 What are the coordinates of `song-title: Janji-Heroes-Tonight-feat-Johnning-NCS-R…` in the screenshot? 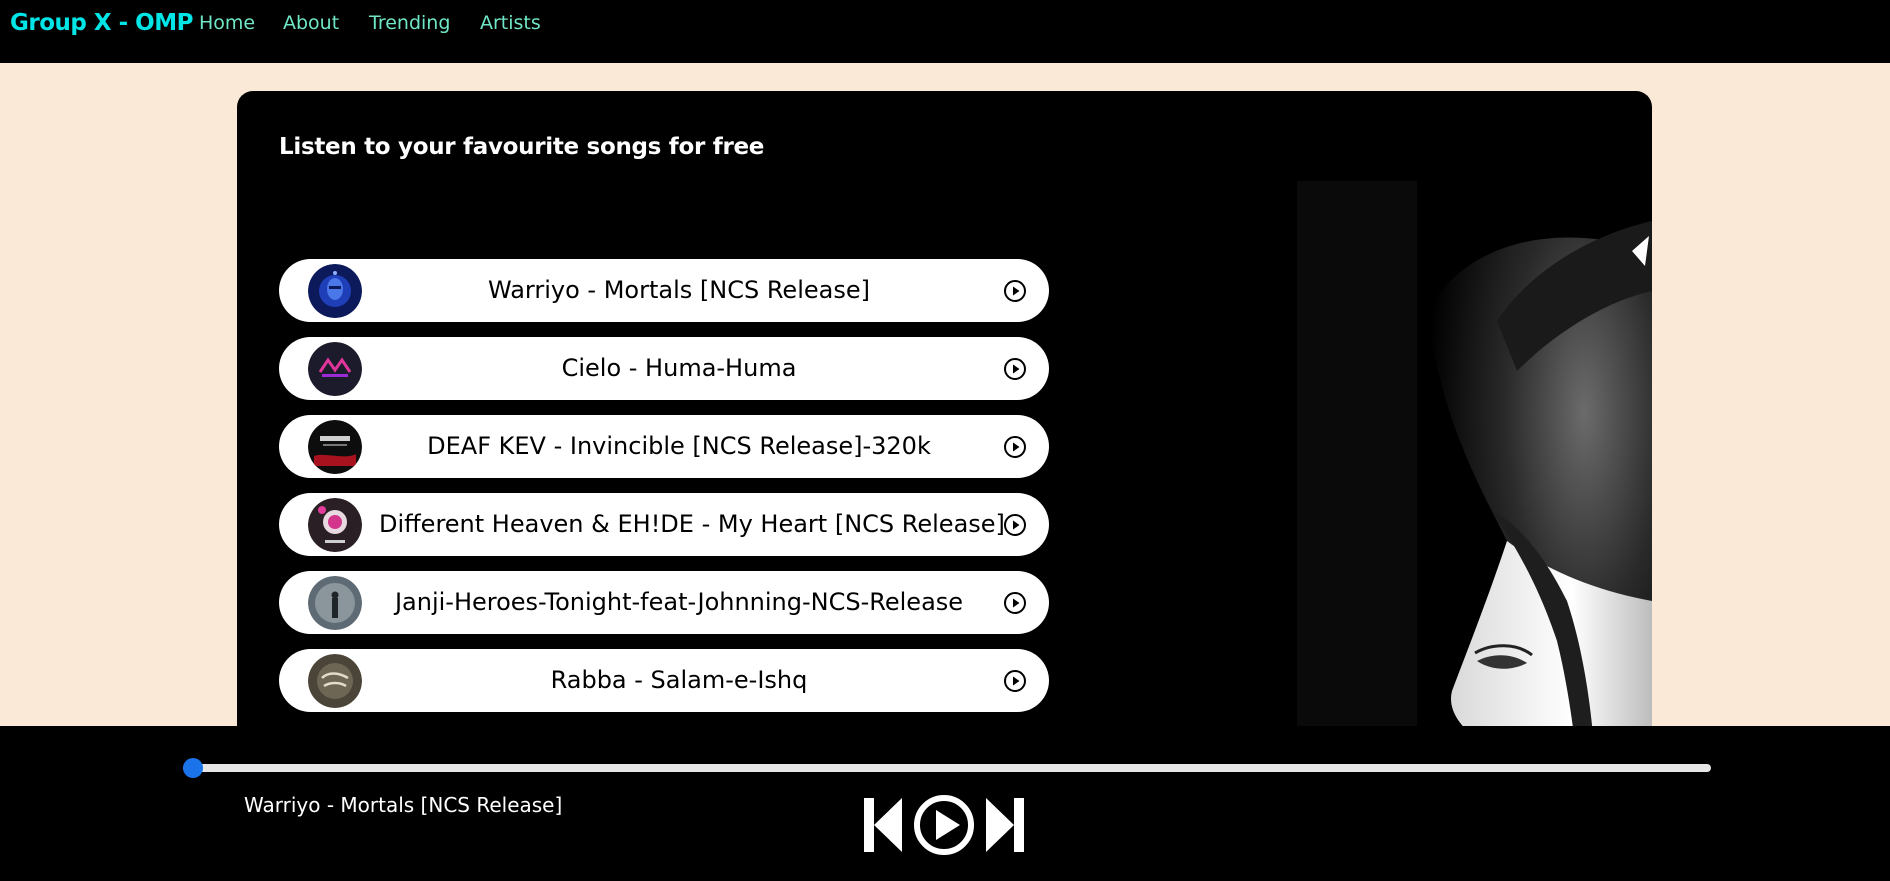 It's located at (679, 602).